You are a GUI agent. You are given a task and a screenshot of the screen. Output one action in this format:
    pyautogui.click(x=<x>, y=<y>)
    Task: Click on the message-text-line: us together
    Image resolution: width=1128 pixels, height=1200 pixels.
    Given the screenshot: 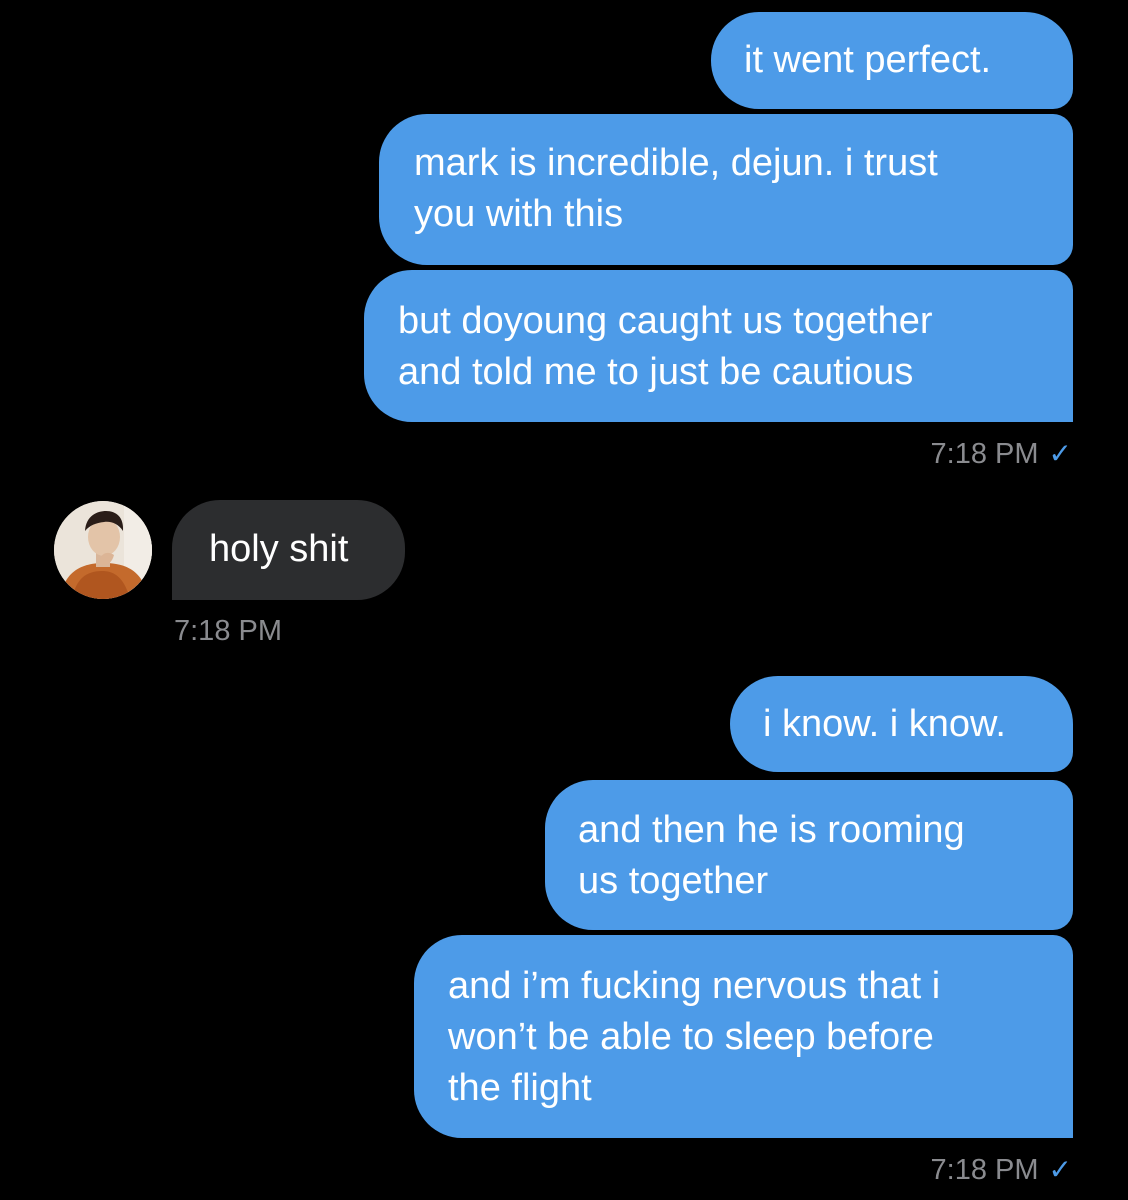 What is the action you would take?
    pyautogui.click(x=673, y=881)
    